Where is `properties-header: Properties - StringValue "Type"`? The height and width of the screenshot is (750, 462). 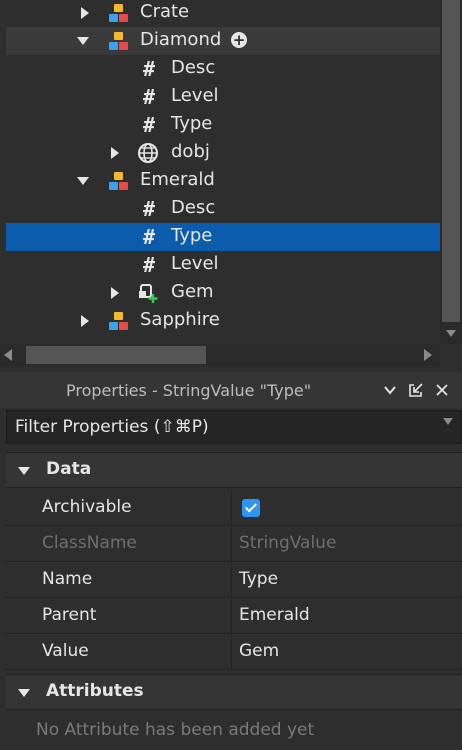
properties-header: Properties - StringValue "Type" is located at coordinates (231, 390).